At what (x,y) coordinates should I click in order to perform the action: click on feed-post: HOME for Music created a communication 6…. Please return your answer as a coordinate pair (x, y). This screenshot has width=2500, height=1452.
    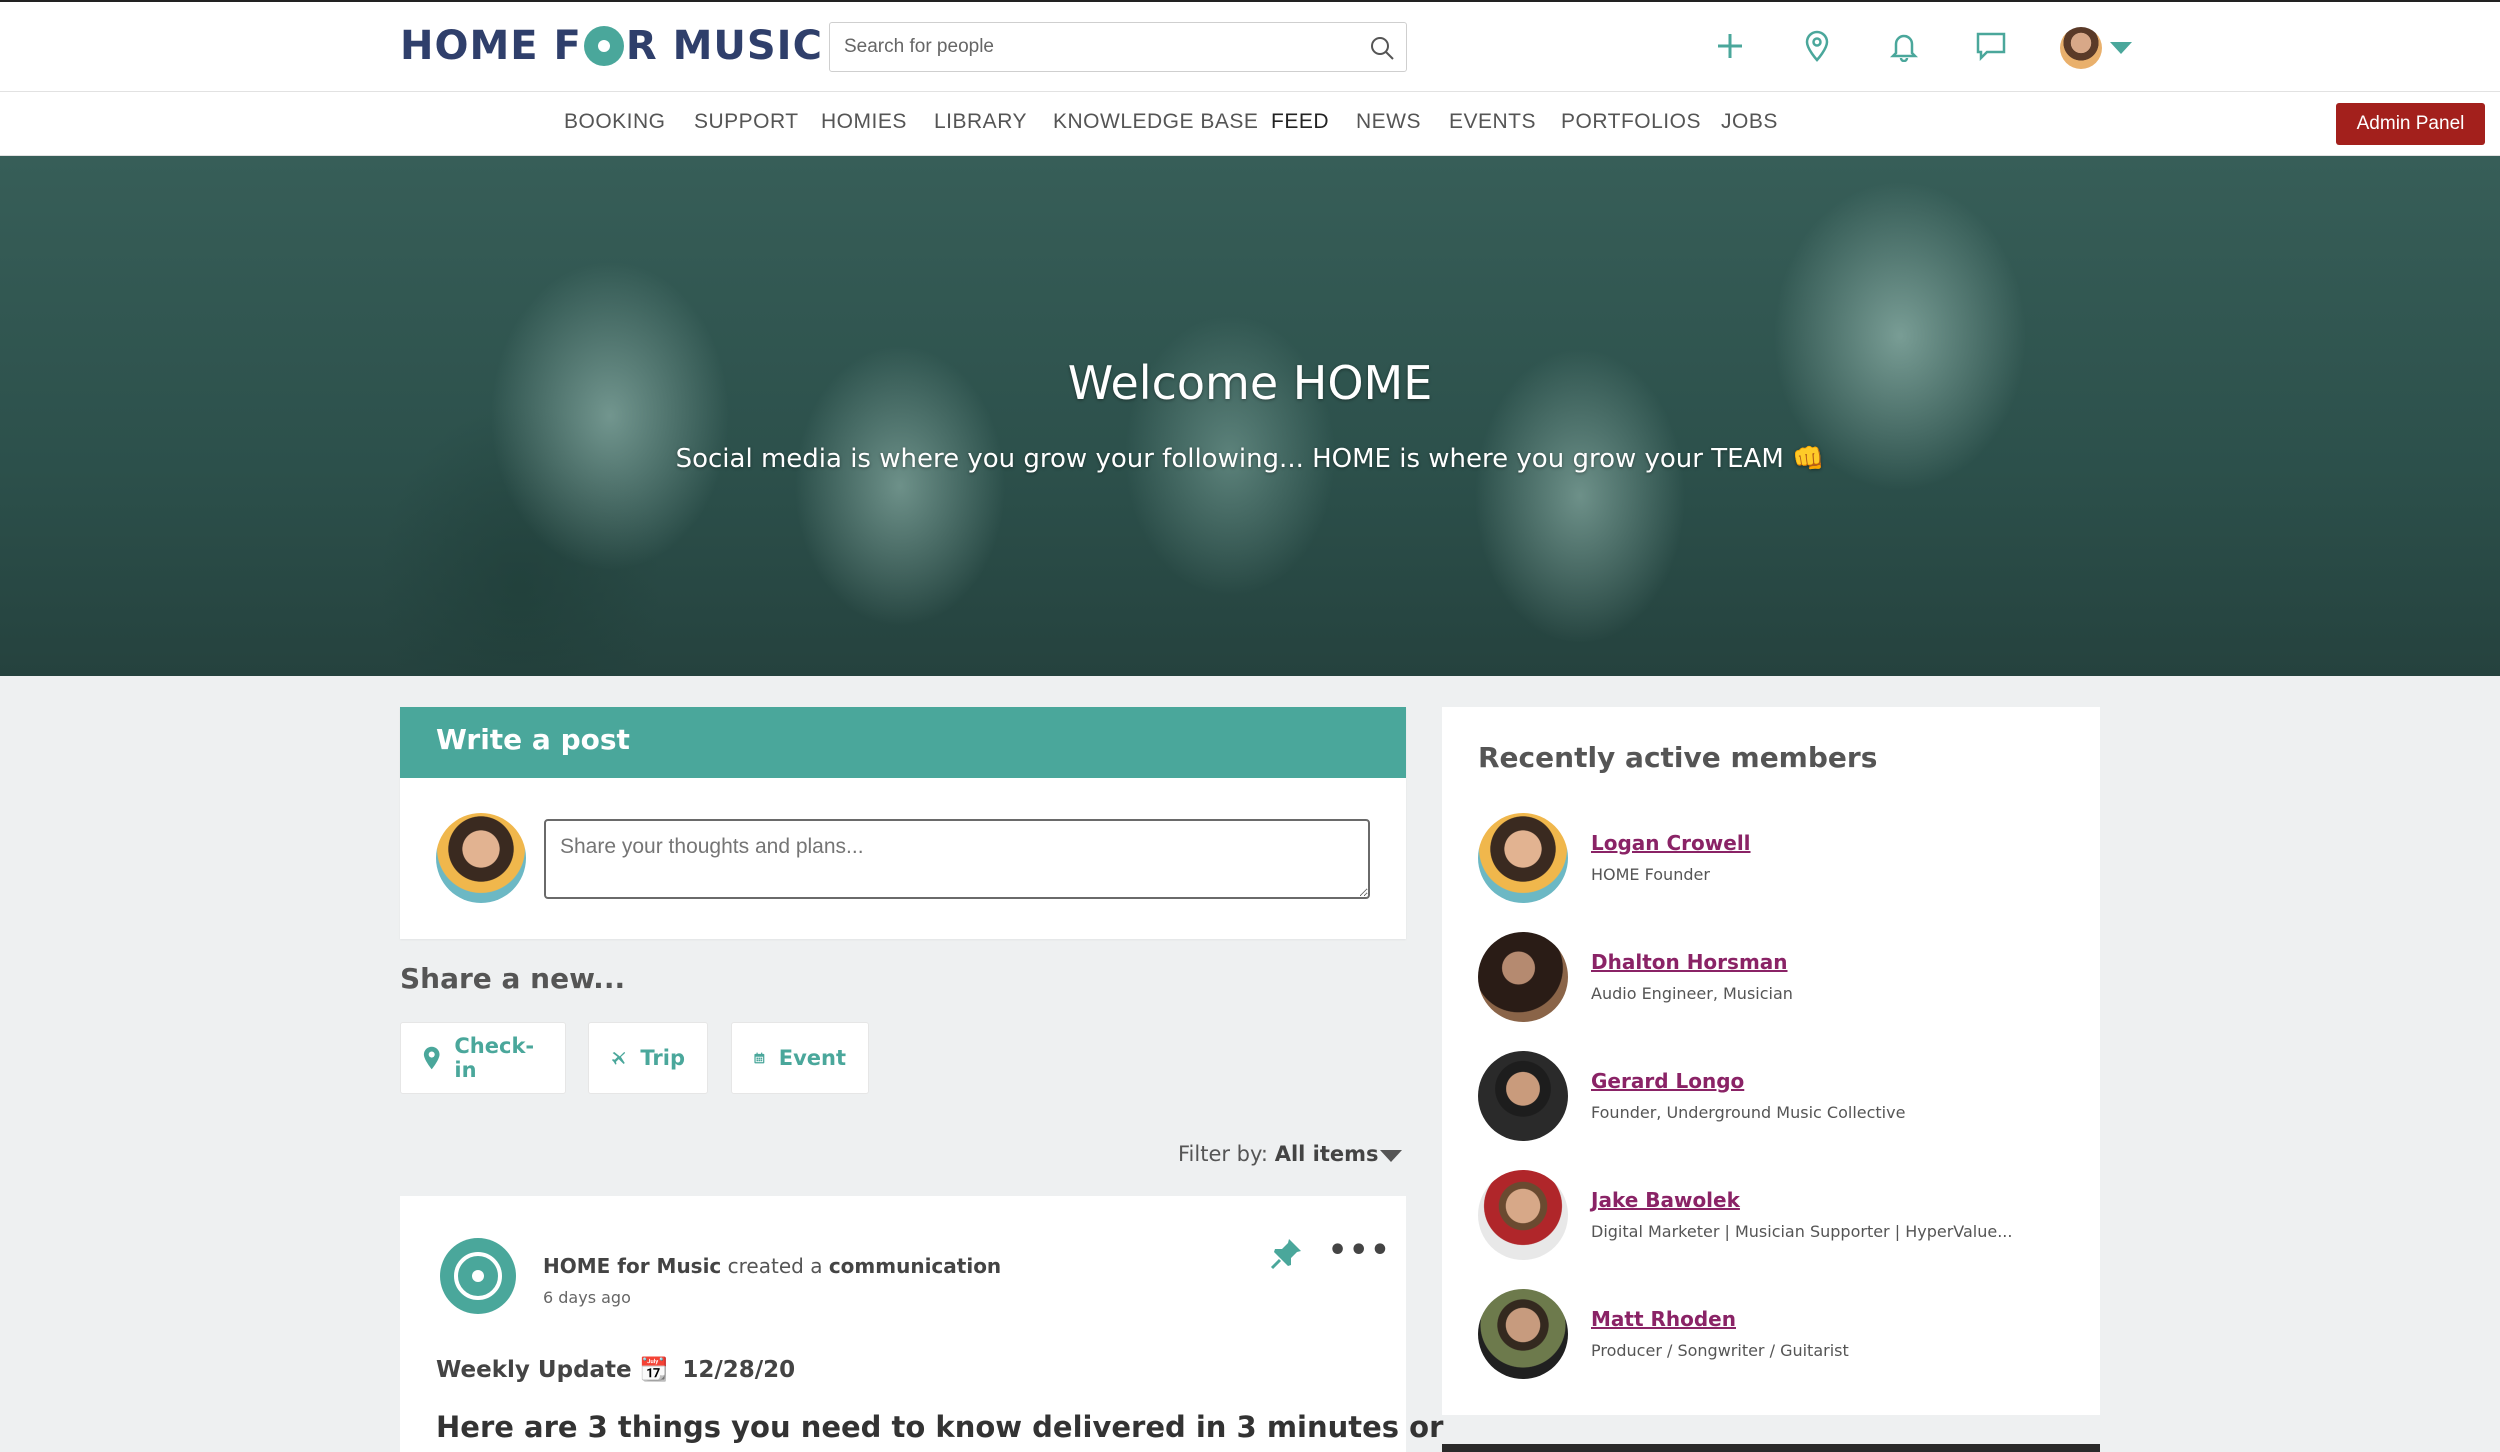
    Looking at the image, I should click on (921, 1324).